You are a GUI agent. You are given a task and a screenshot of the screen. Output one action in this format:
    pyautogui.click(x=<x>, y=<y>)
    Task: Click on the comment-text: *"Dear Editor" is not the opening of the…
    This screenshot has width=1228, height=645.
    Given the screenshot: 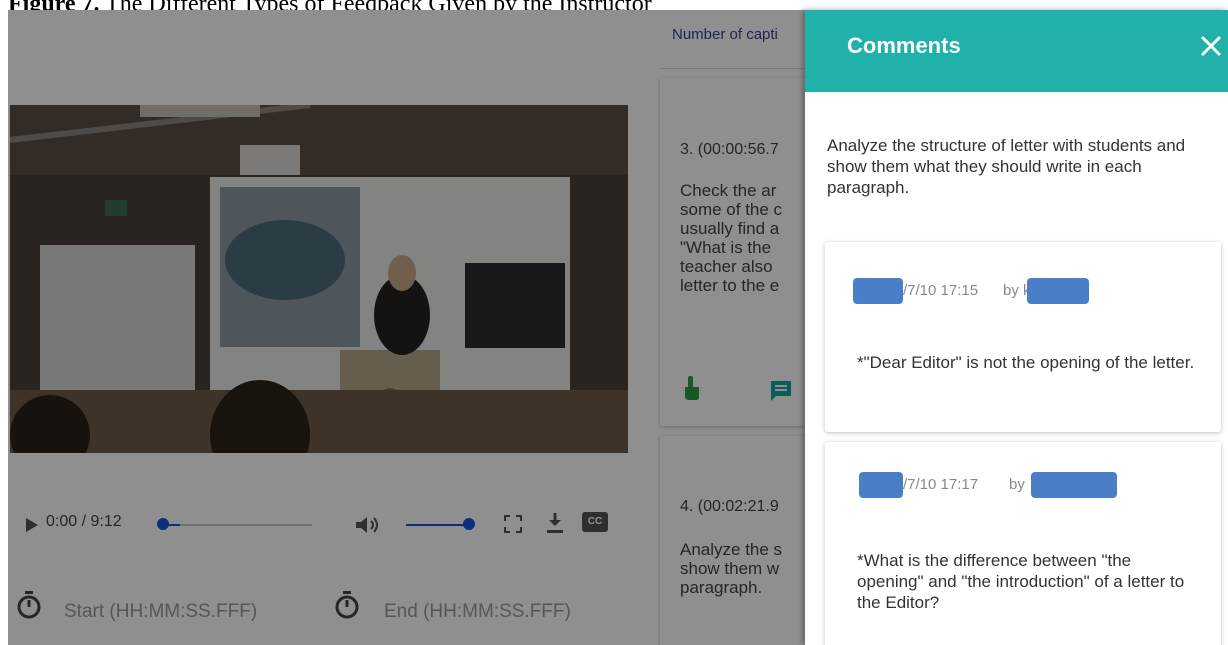 What is the action you would take?
    pyautogui.click(x=1026, y=362)
    